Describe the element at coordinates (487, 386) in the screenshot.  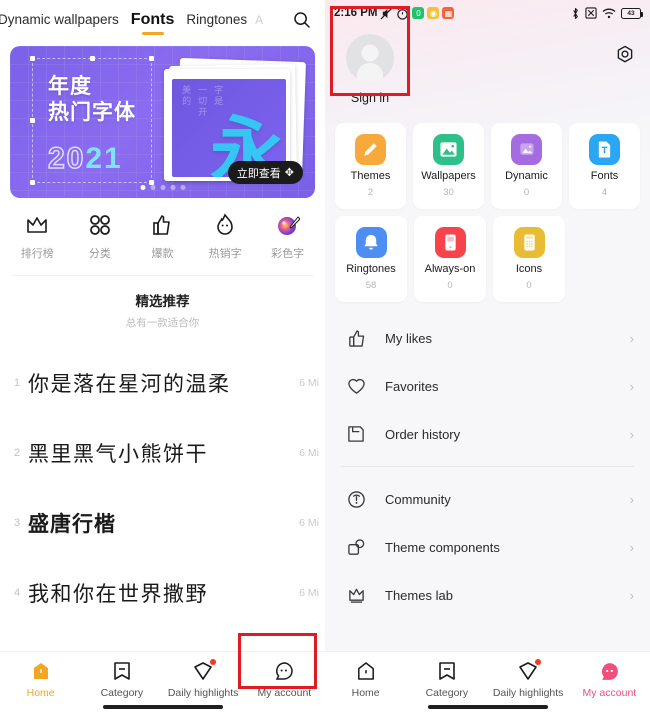
I see `menu-item-favorites: Favorites ›` at that location.